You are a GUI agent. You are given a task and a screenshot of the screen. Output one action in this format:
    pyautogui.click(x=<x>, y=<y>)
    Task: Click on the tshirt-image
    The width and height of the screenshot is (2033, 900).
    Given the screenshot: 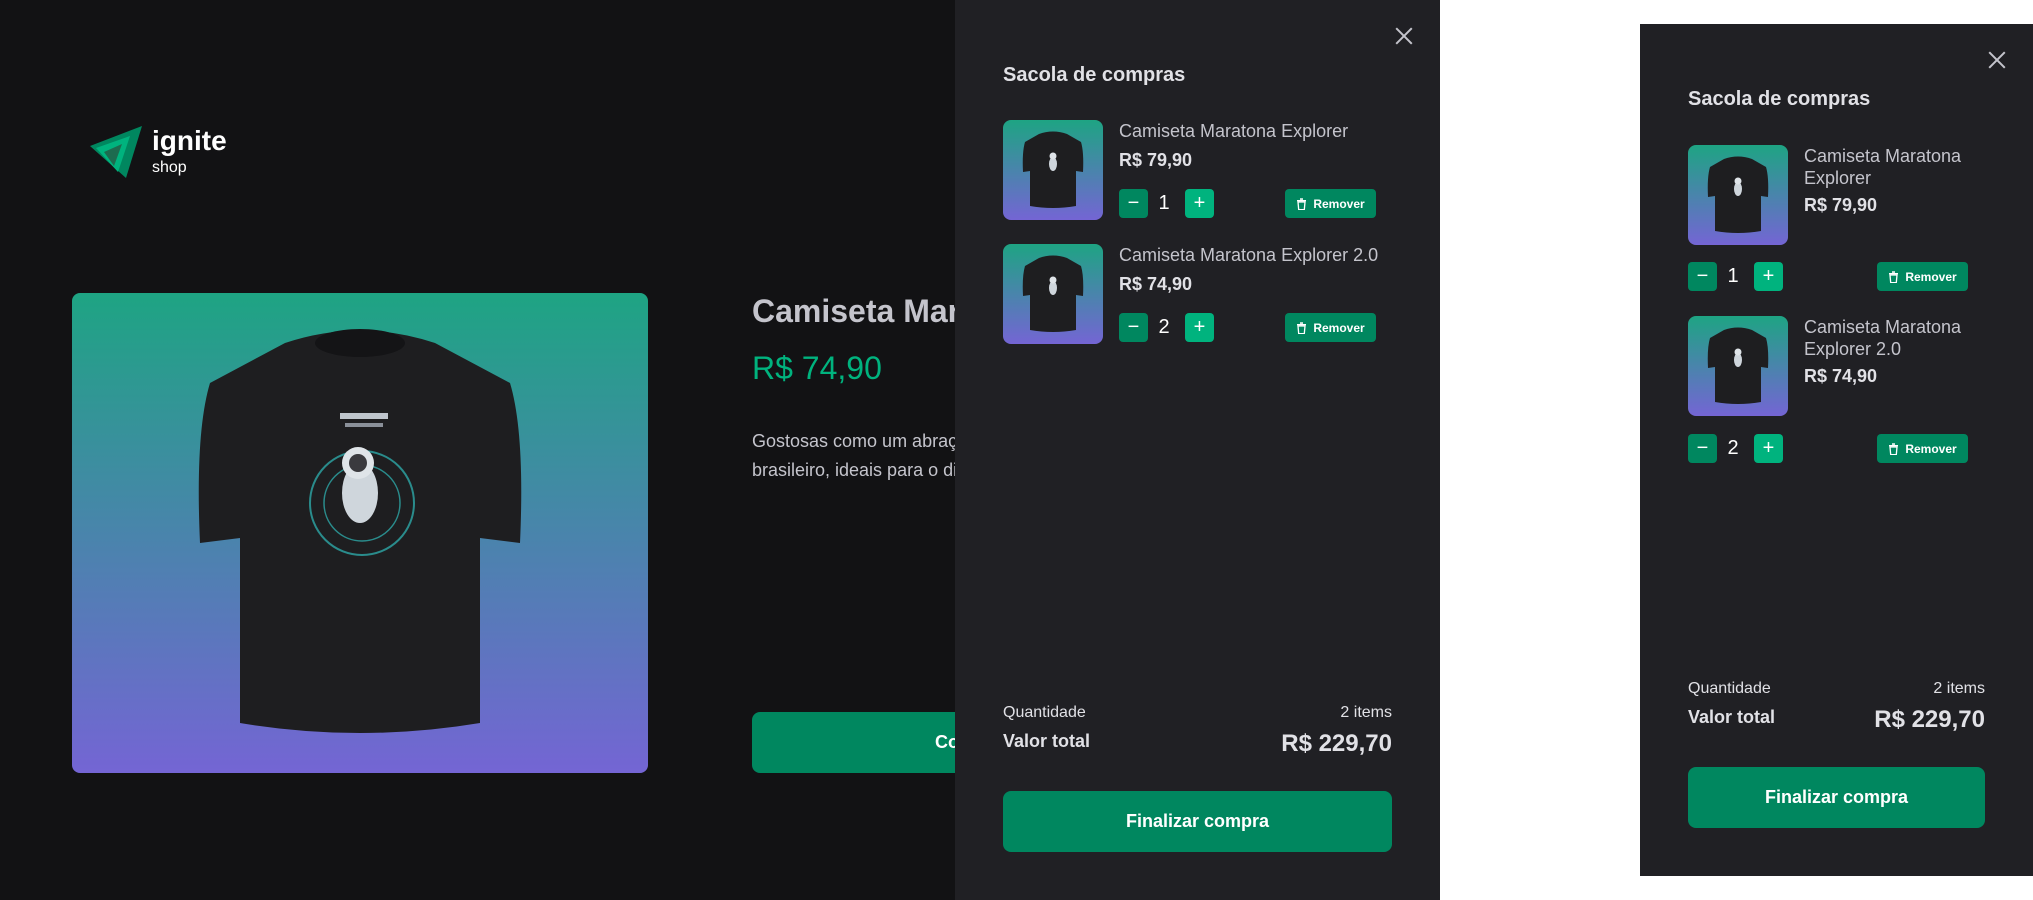 What is the action you would take?
    pyautogui.click(x=360, y=531)
    